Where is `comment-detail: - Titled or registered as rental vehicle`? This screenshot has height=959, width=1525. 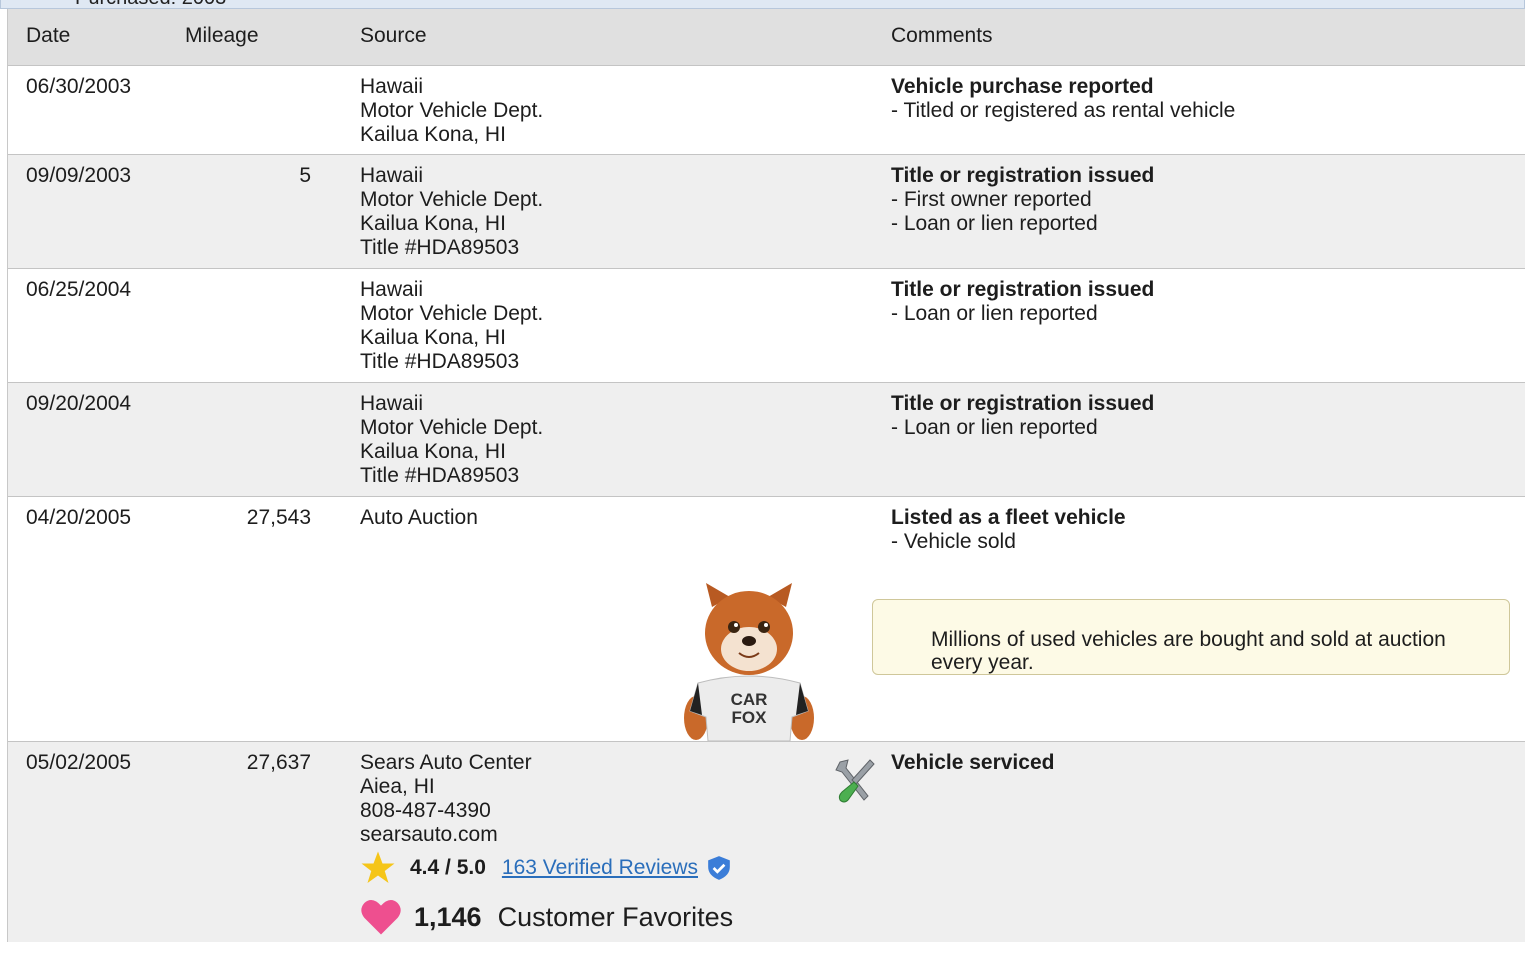
comment-detail: - Titled or registered as rental vehicle is located at coordinates (1063, 110).